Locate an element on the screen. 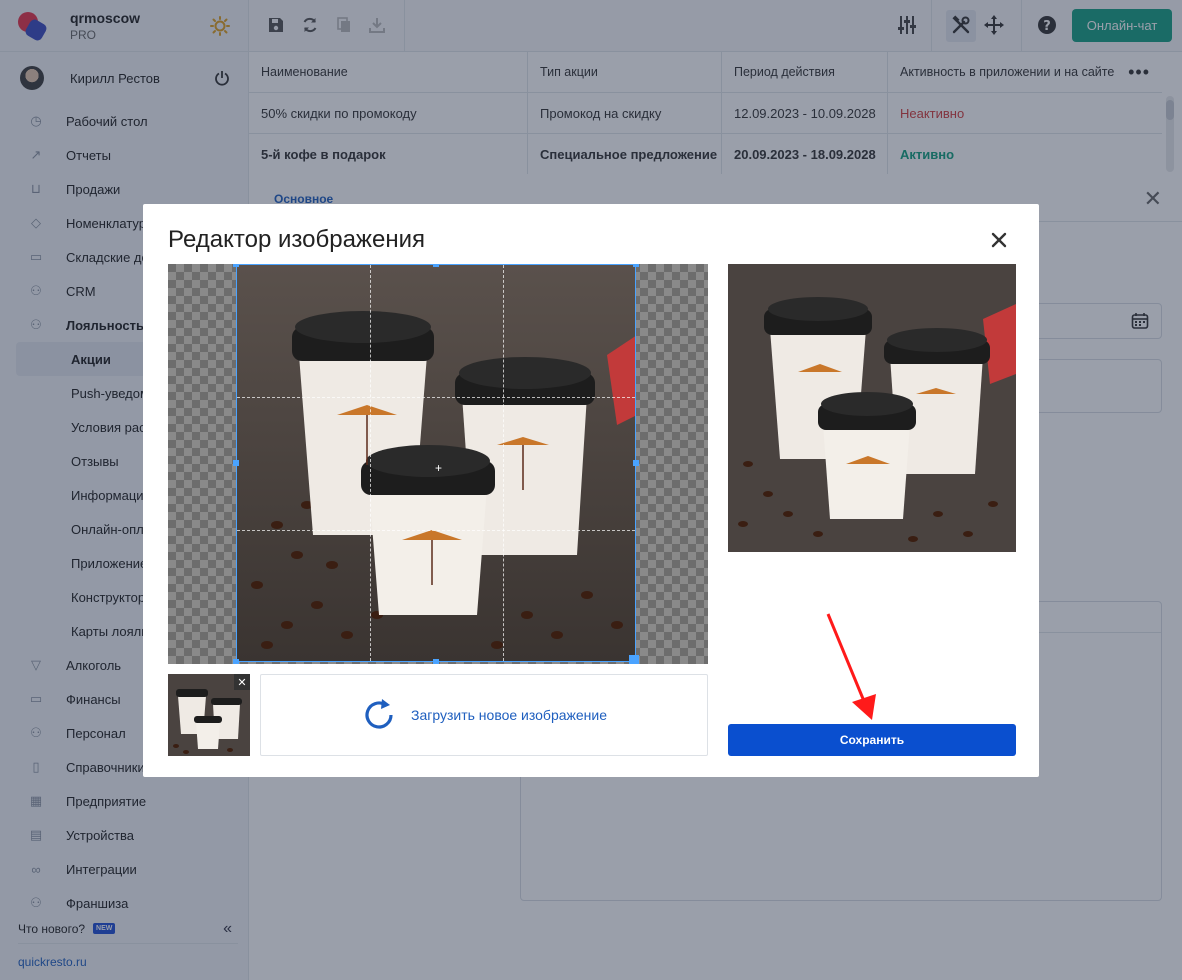 The height and width of the screenshot is (980, 1182). image-preview is located at coordinates (872, 408).